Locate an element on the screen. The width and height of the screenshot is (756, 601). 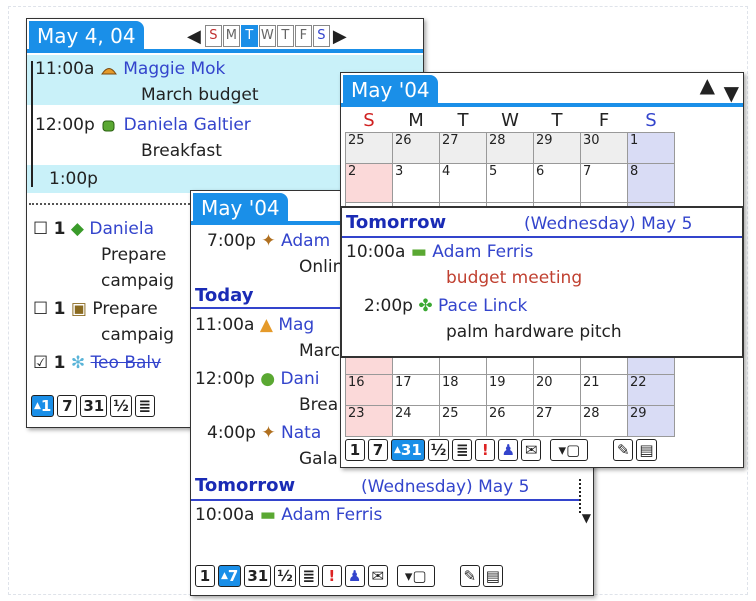
day-cell: 16 is located at coordinates (369, 390).